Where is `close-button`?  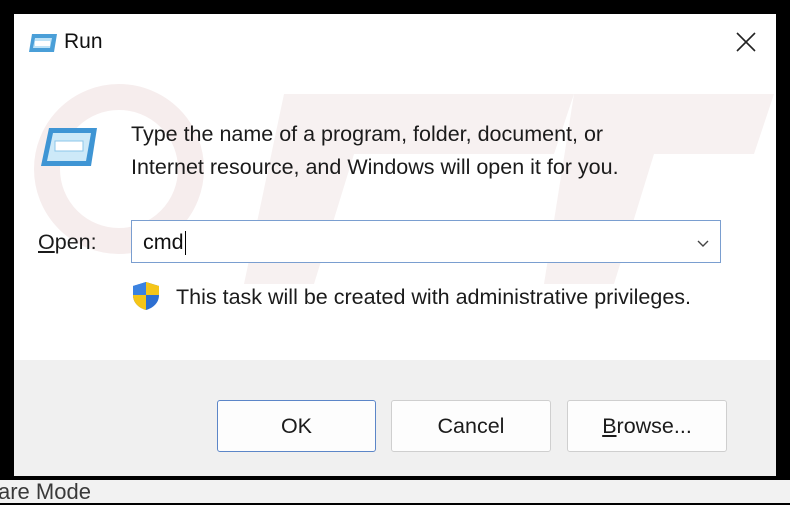 close-button is located at coordinates (746, 42).